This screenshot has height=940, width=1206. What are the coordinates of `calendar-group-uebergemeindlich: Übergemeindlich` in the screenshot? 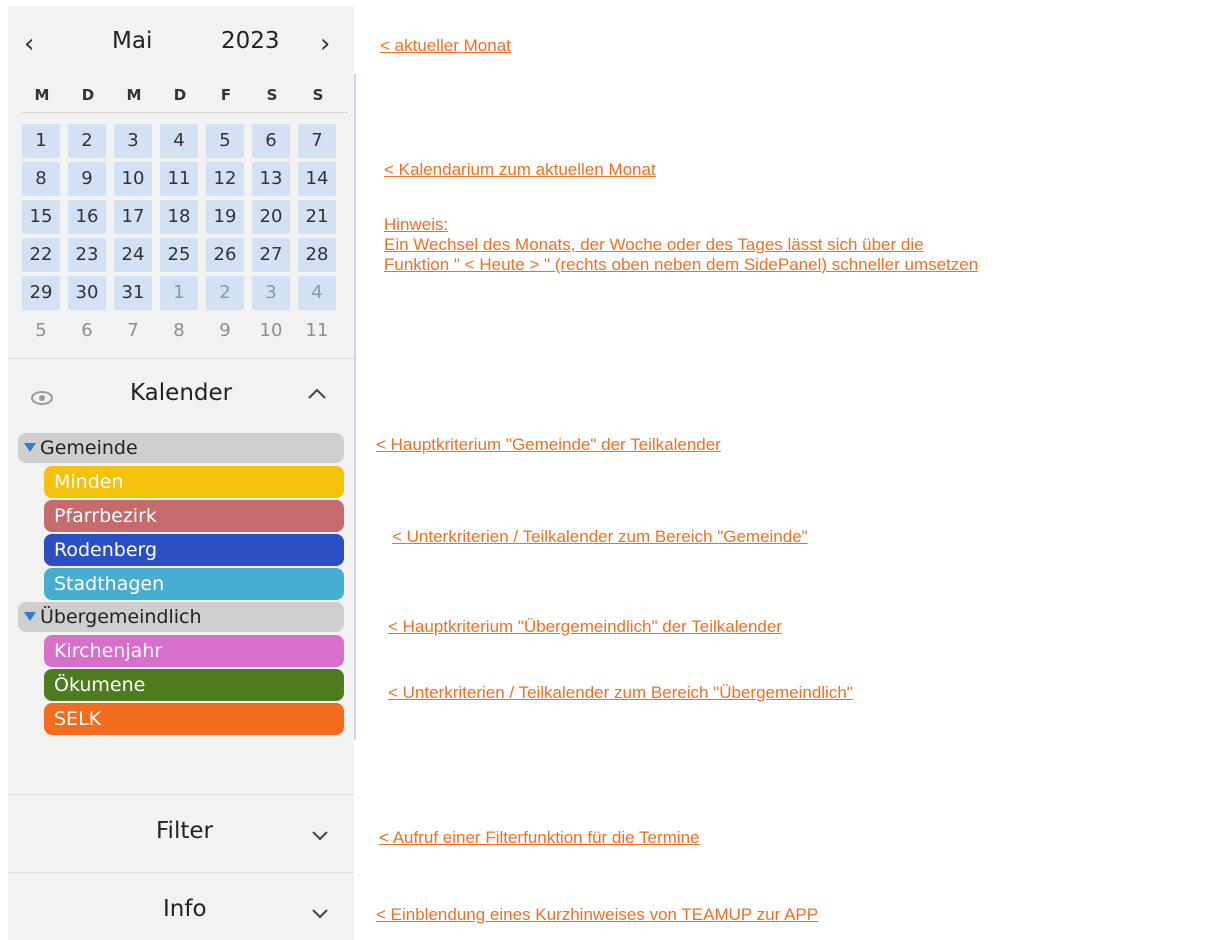 It's located at (181, 617).